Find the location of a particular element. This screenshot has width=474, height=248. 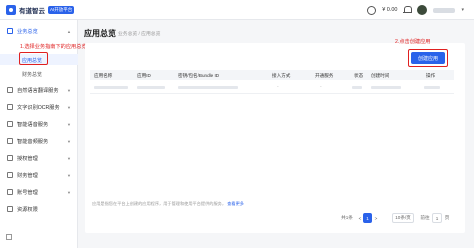

sidebar-item-resource-permission: 资源权限 is located at coordinates (39, 209).